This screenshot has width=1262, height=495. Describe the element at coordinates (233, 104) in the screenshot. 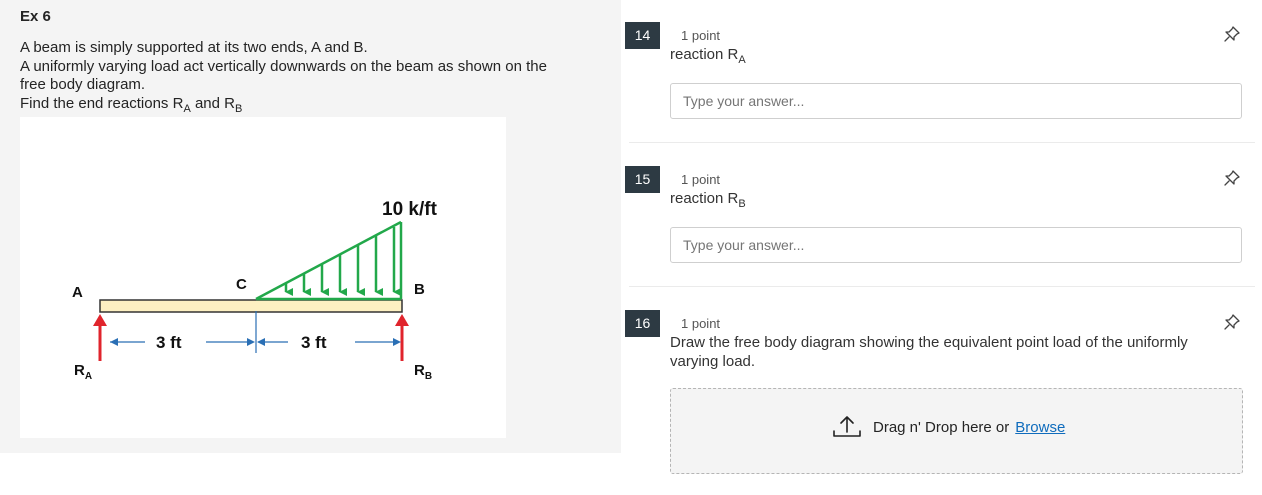

I see `rb-symbol: RB` at that location.